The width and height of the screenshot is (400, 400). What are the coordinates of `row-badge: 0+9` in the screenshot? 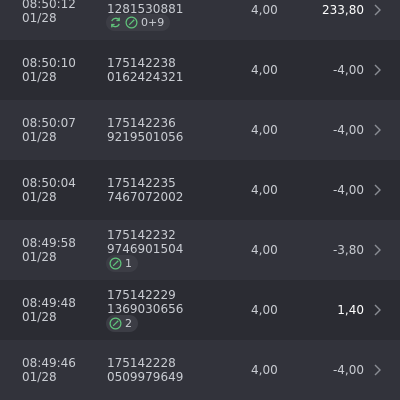 It's located at (138, 22).